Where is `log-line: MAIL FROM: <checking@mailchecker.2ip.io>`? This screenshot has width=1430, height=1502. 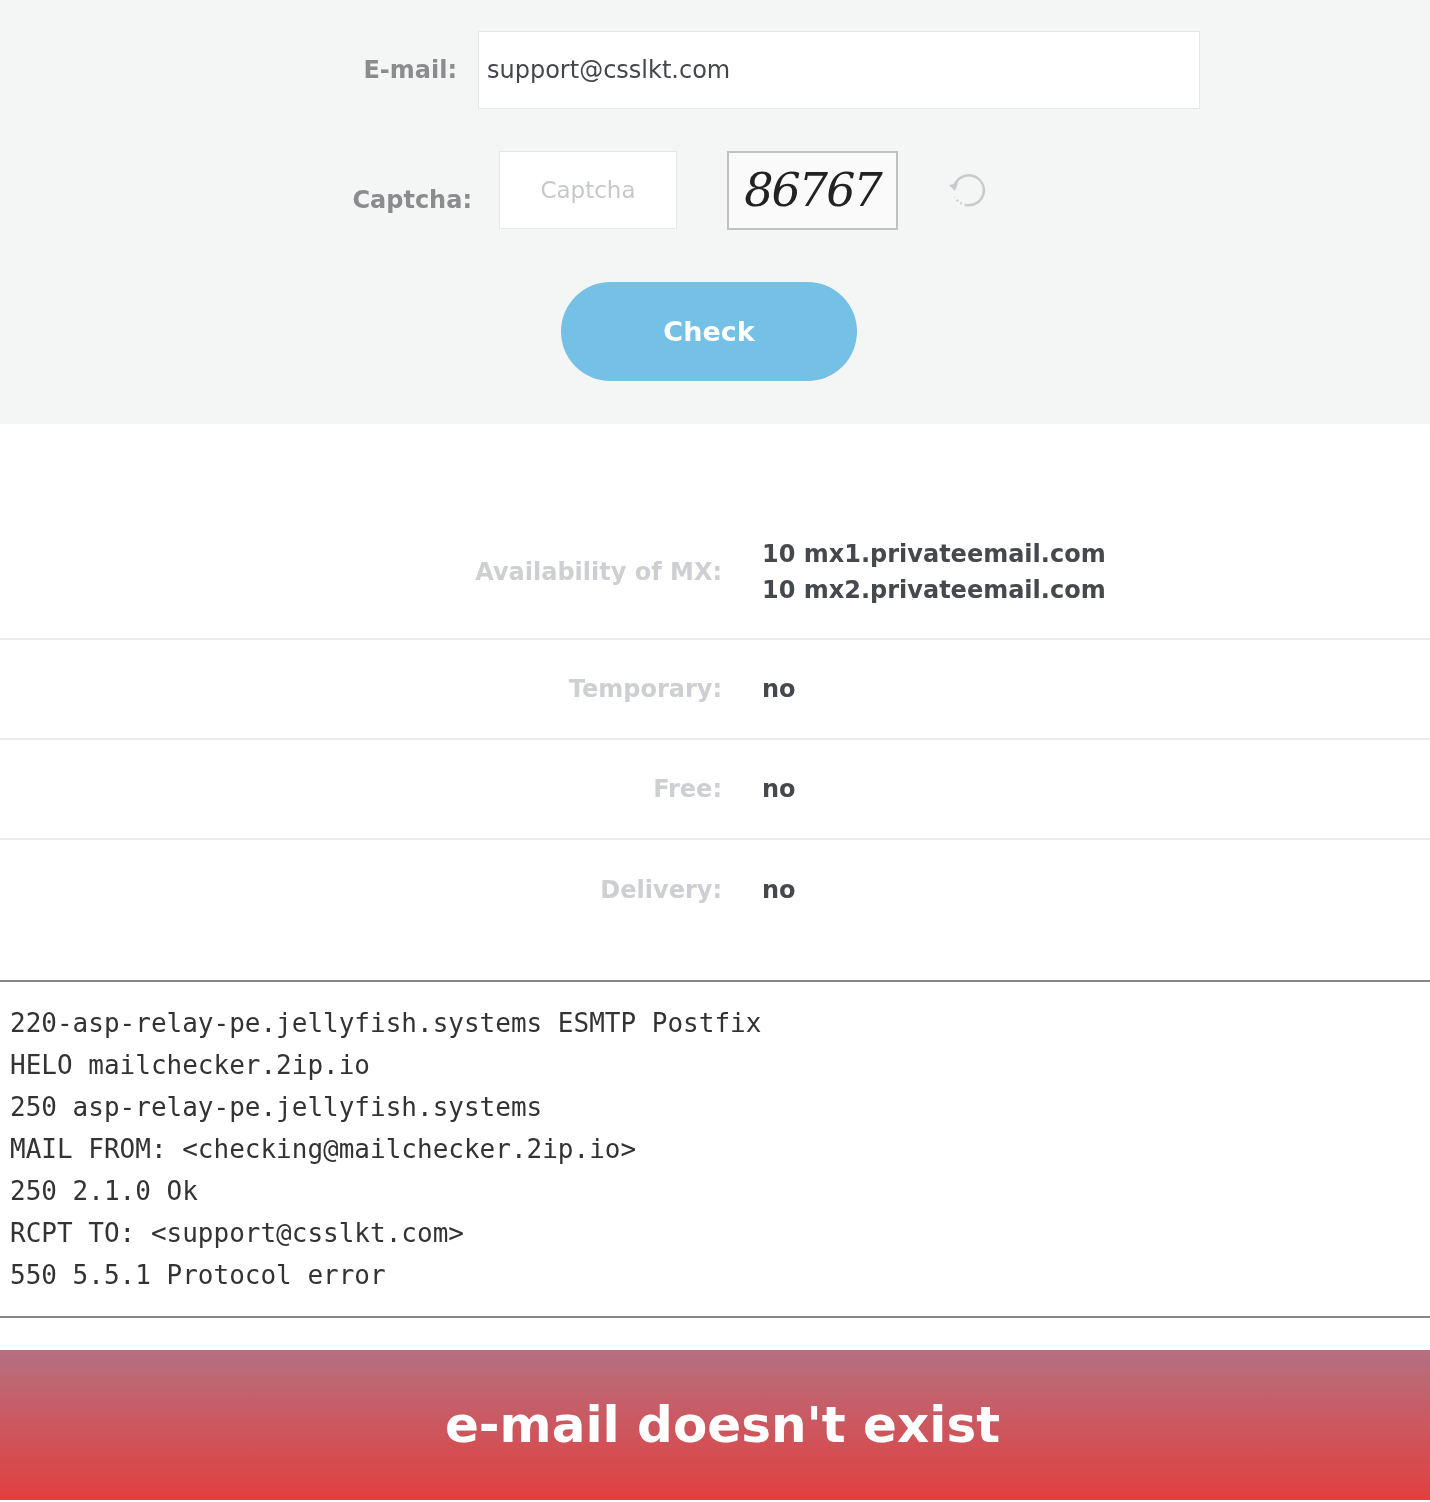 log-line: MAIL FROM: <checking@mailchecker.2ip.io> is located at coordinates (324, 1149).